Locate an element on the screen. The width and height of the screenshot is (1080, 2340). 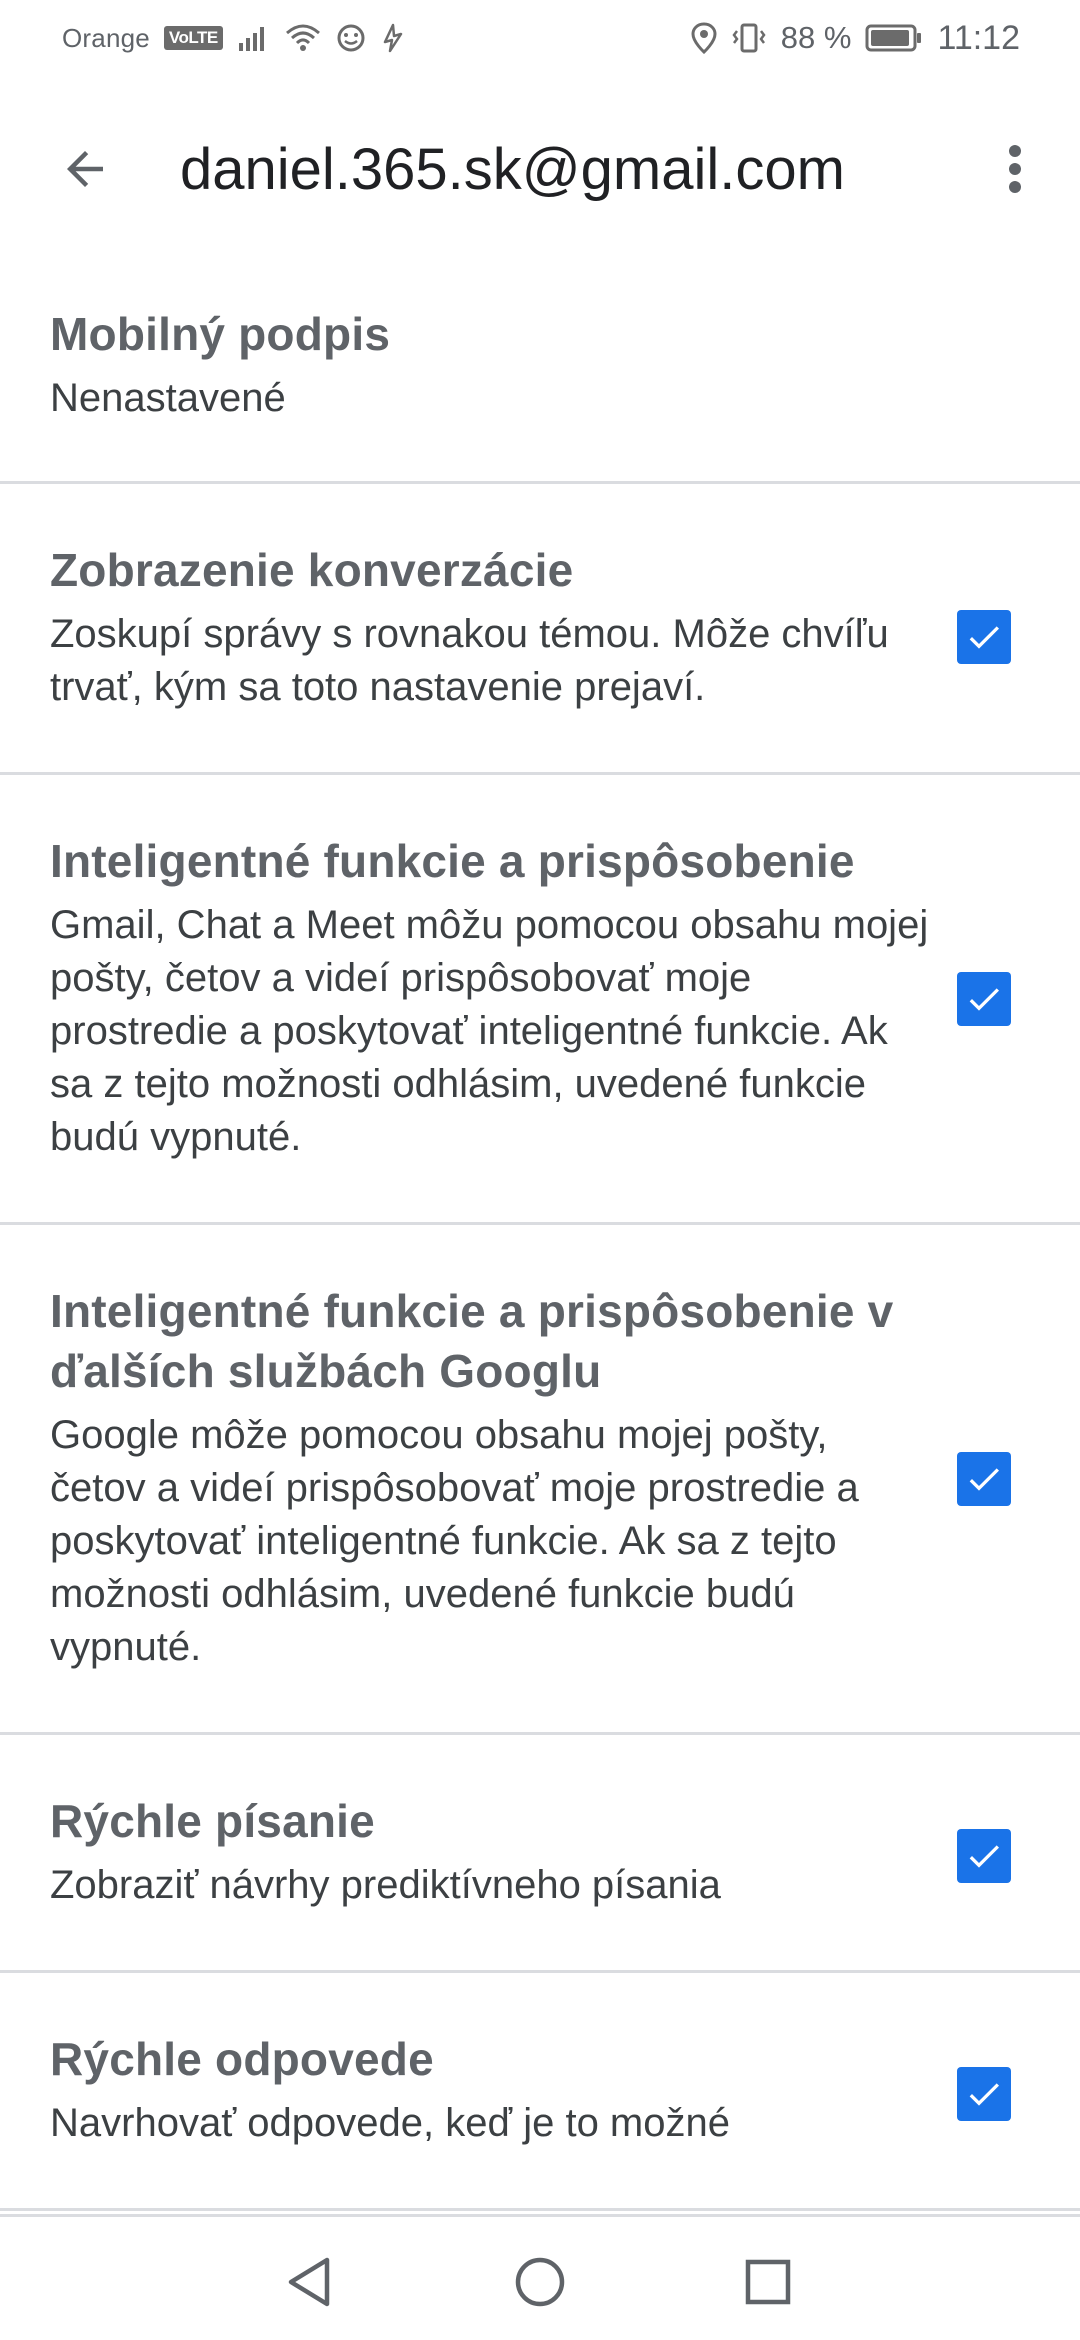
clock: 11:12 is located at coordinates (978, 37).